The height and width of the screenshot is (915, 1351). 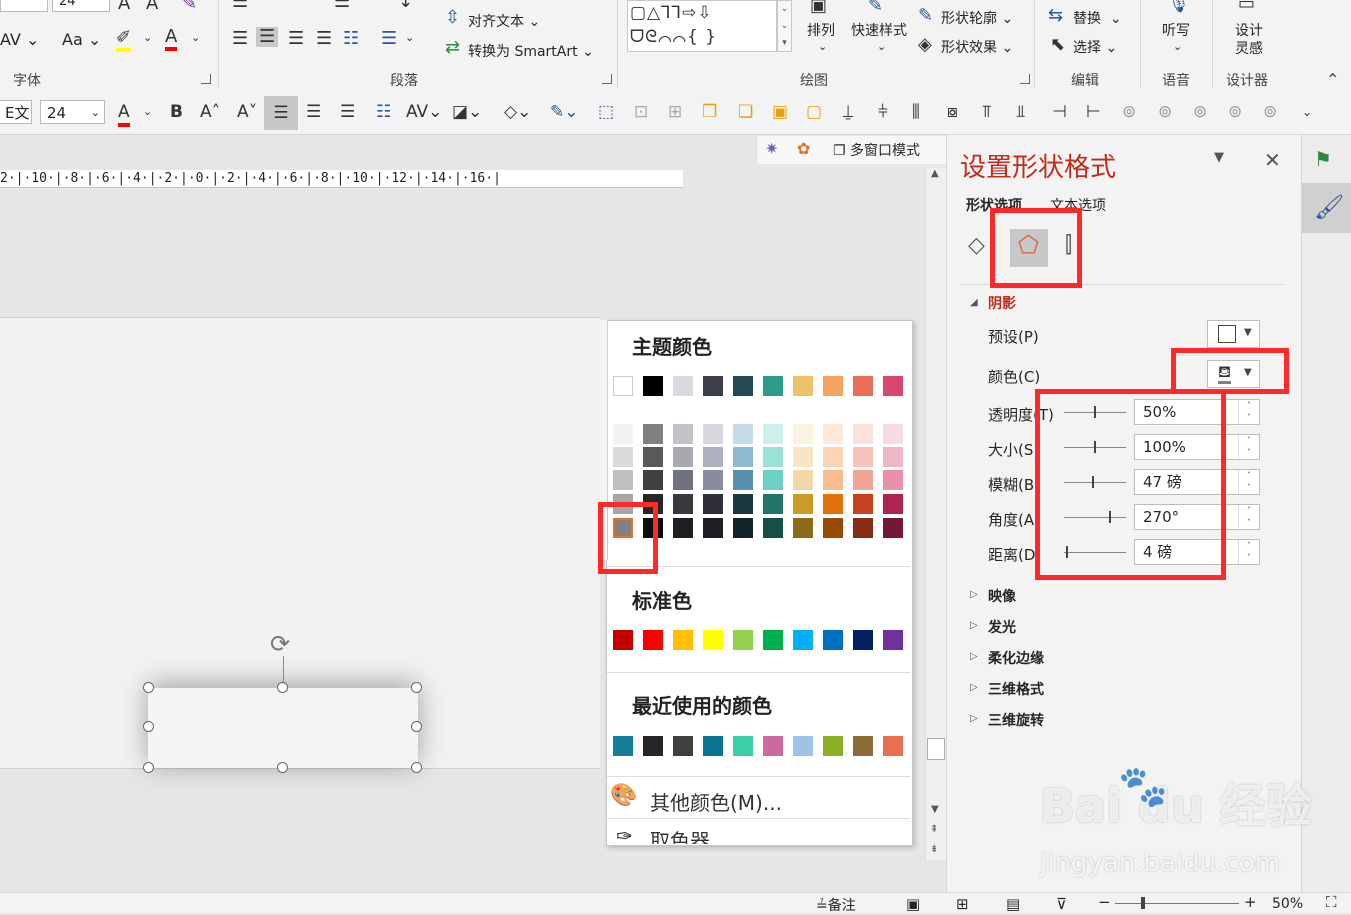 I want to click on fit-slide-icon: ⛶, so click(x=1331, y=902).